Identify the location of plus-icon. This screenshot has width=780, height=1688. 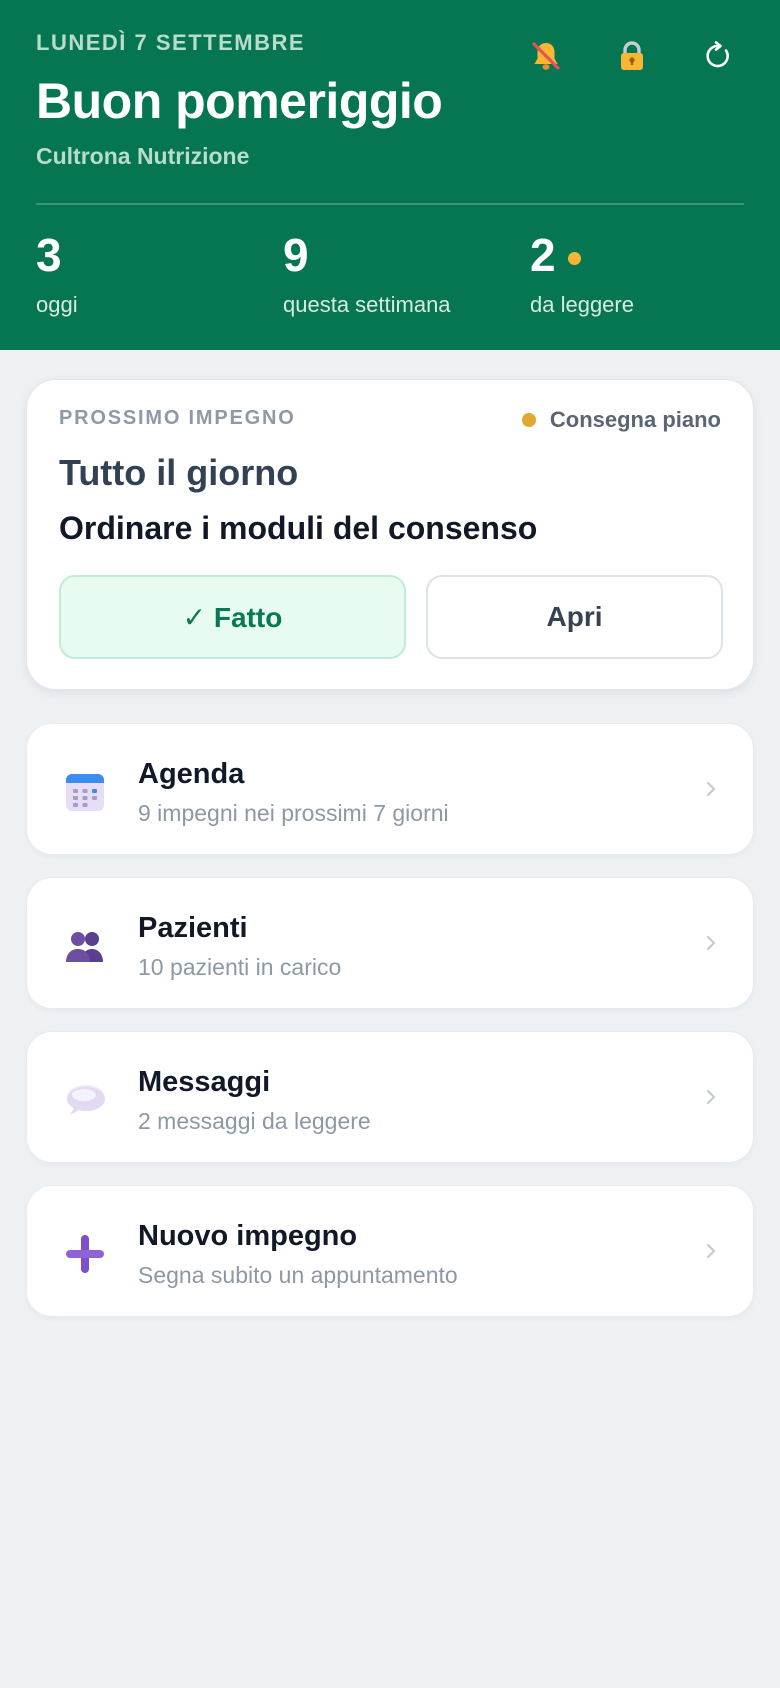
(85, 1254).